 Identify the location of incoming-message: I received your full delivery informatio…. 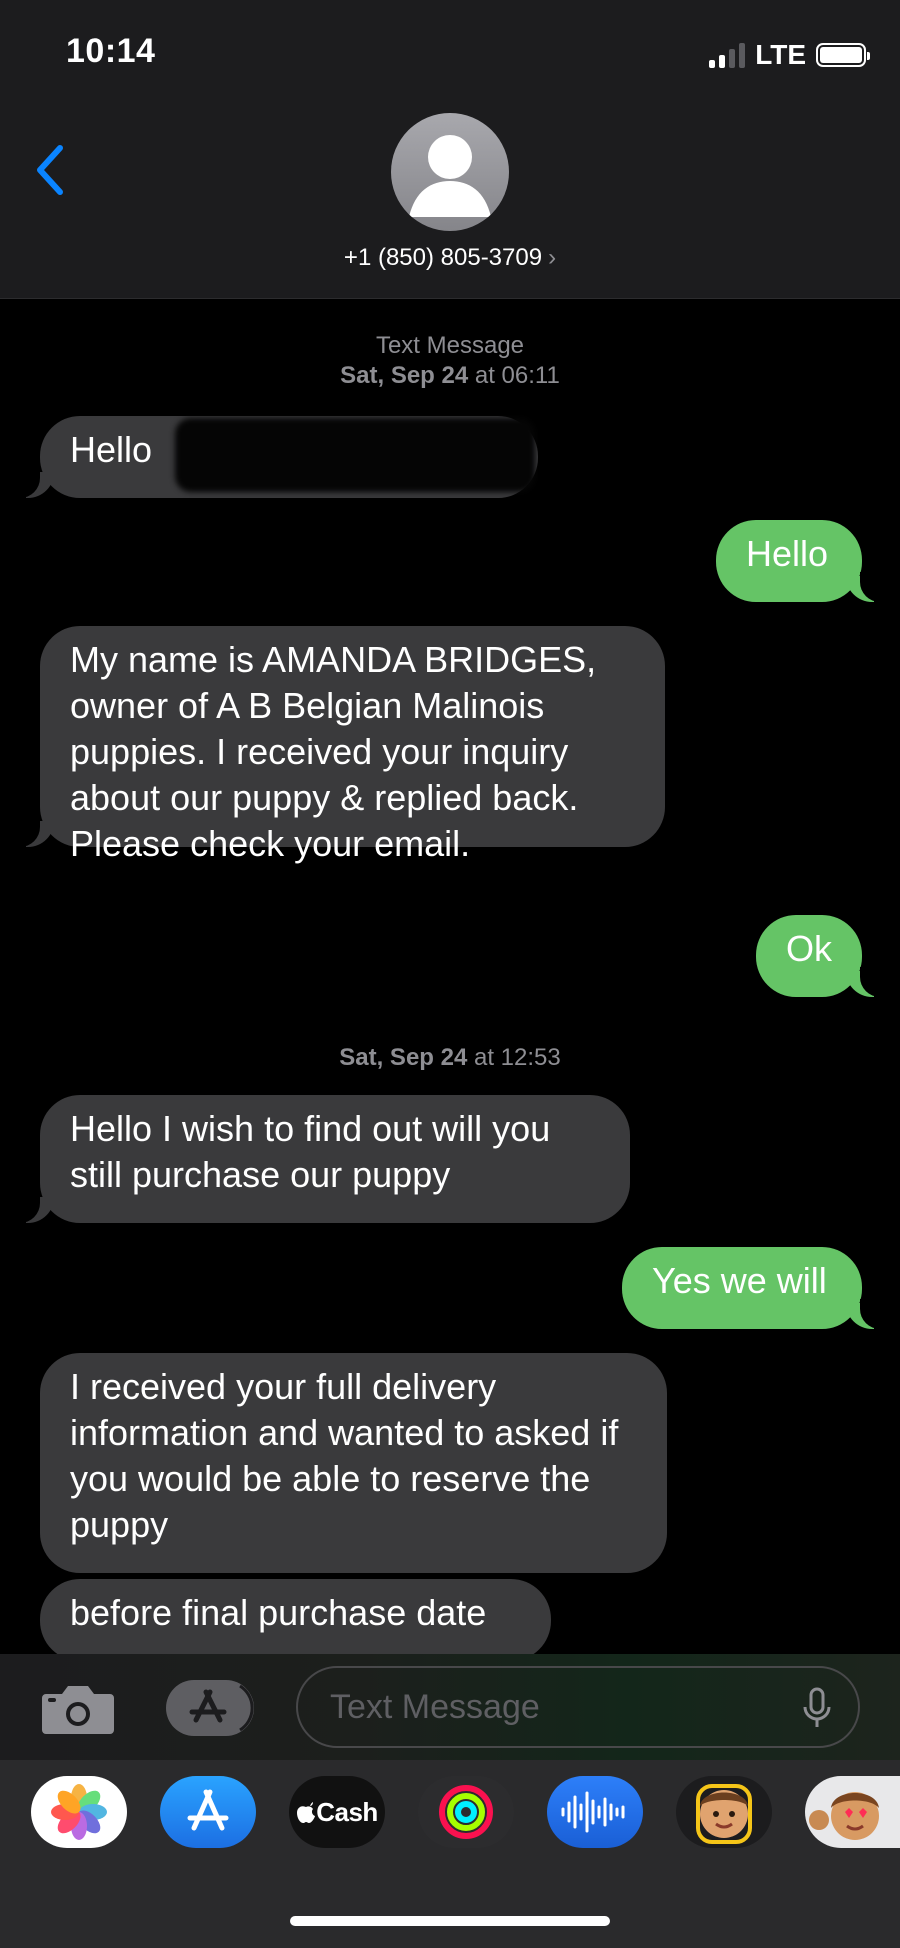
(353, 1463).